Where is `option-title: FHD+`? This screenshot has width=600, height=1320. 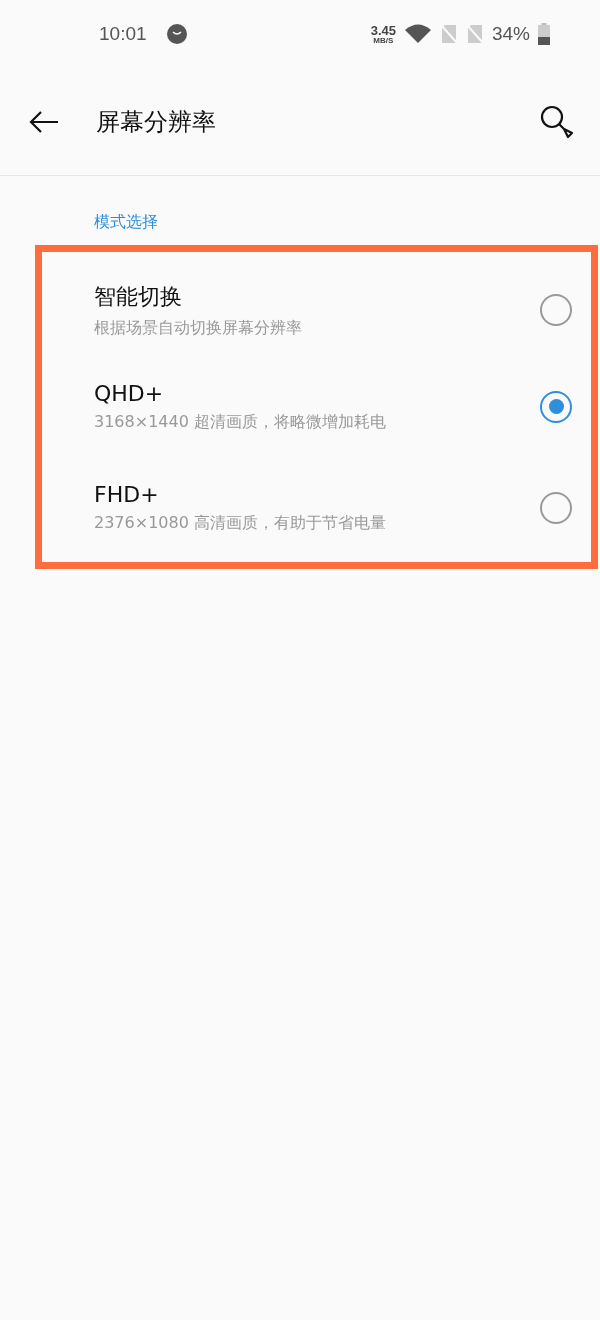
option-title: FHD+ is located at coordinates (127, 494).